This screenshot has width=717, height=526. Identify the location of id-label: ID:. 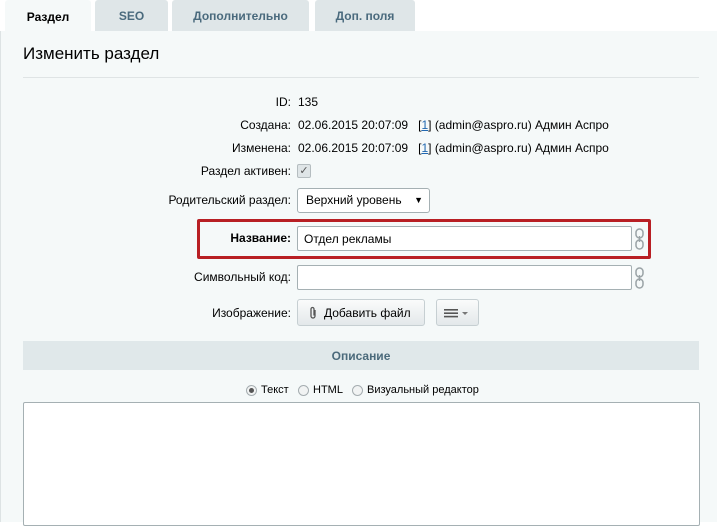
(283, 102).